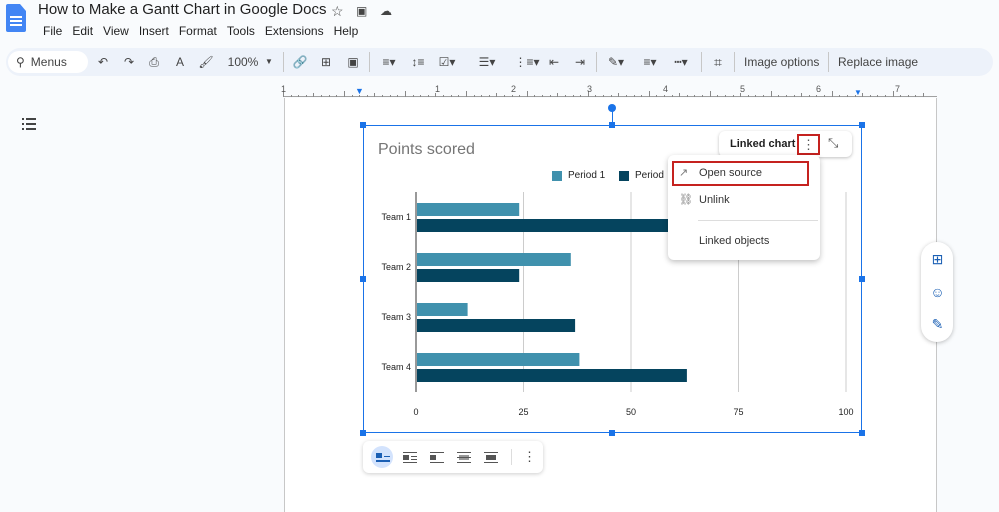  I want to click on linked-chart-options-button: ⋮, so click(808, 144).